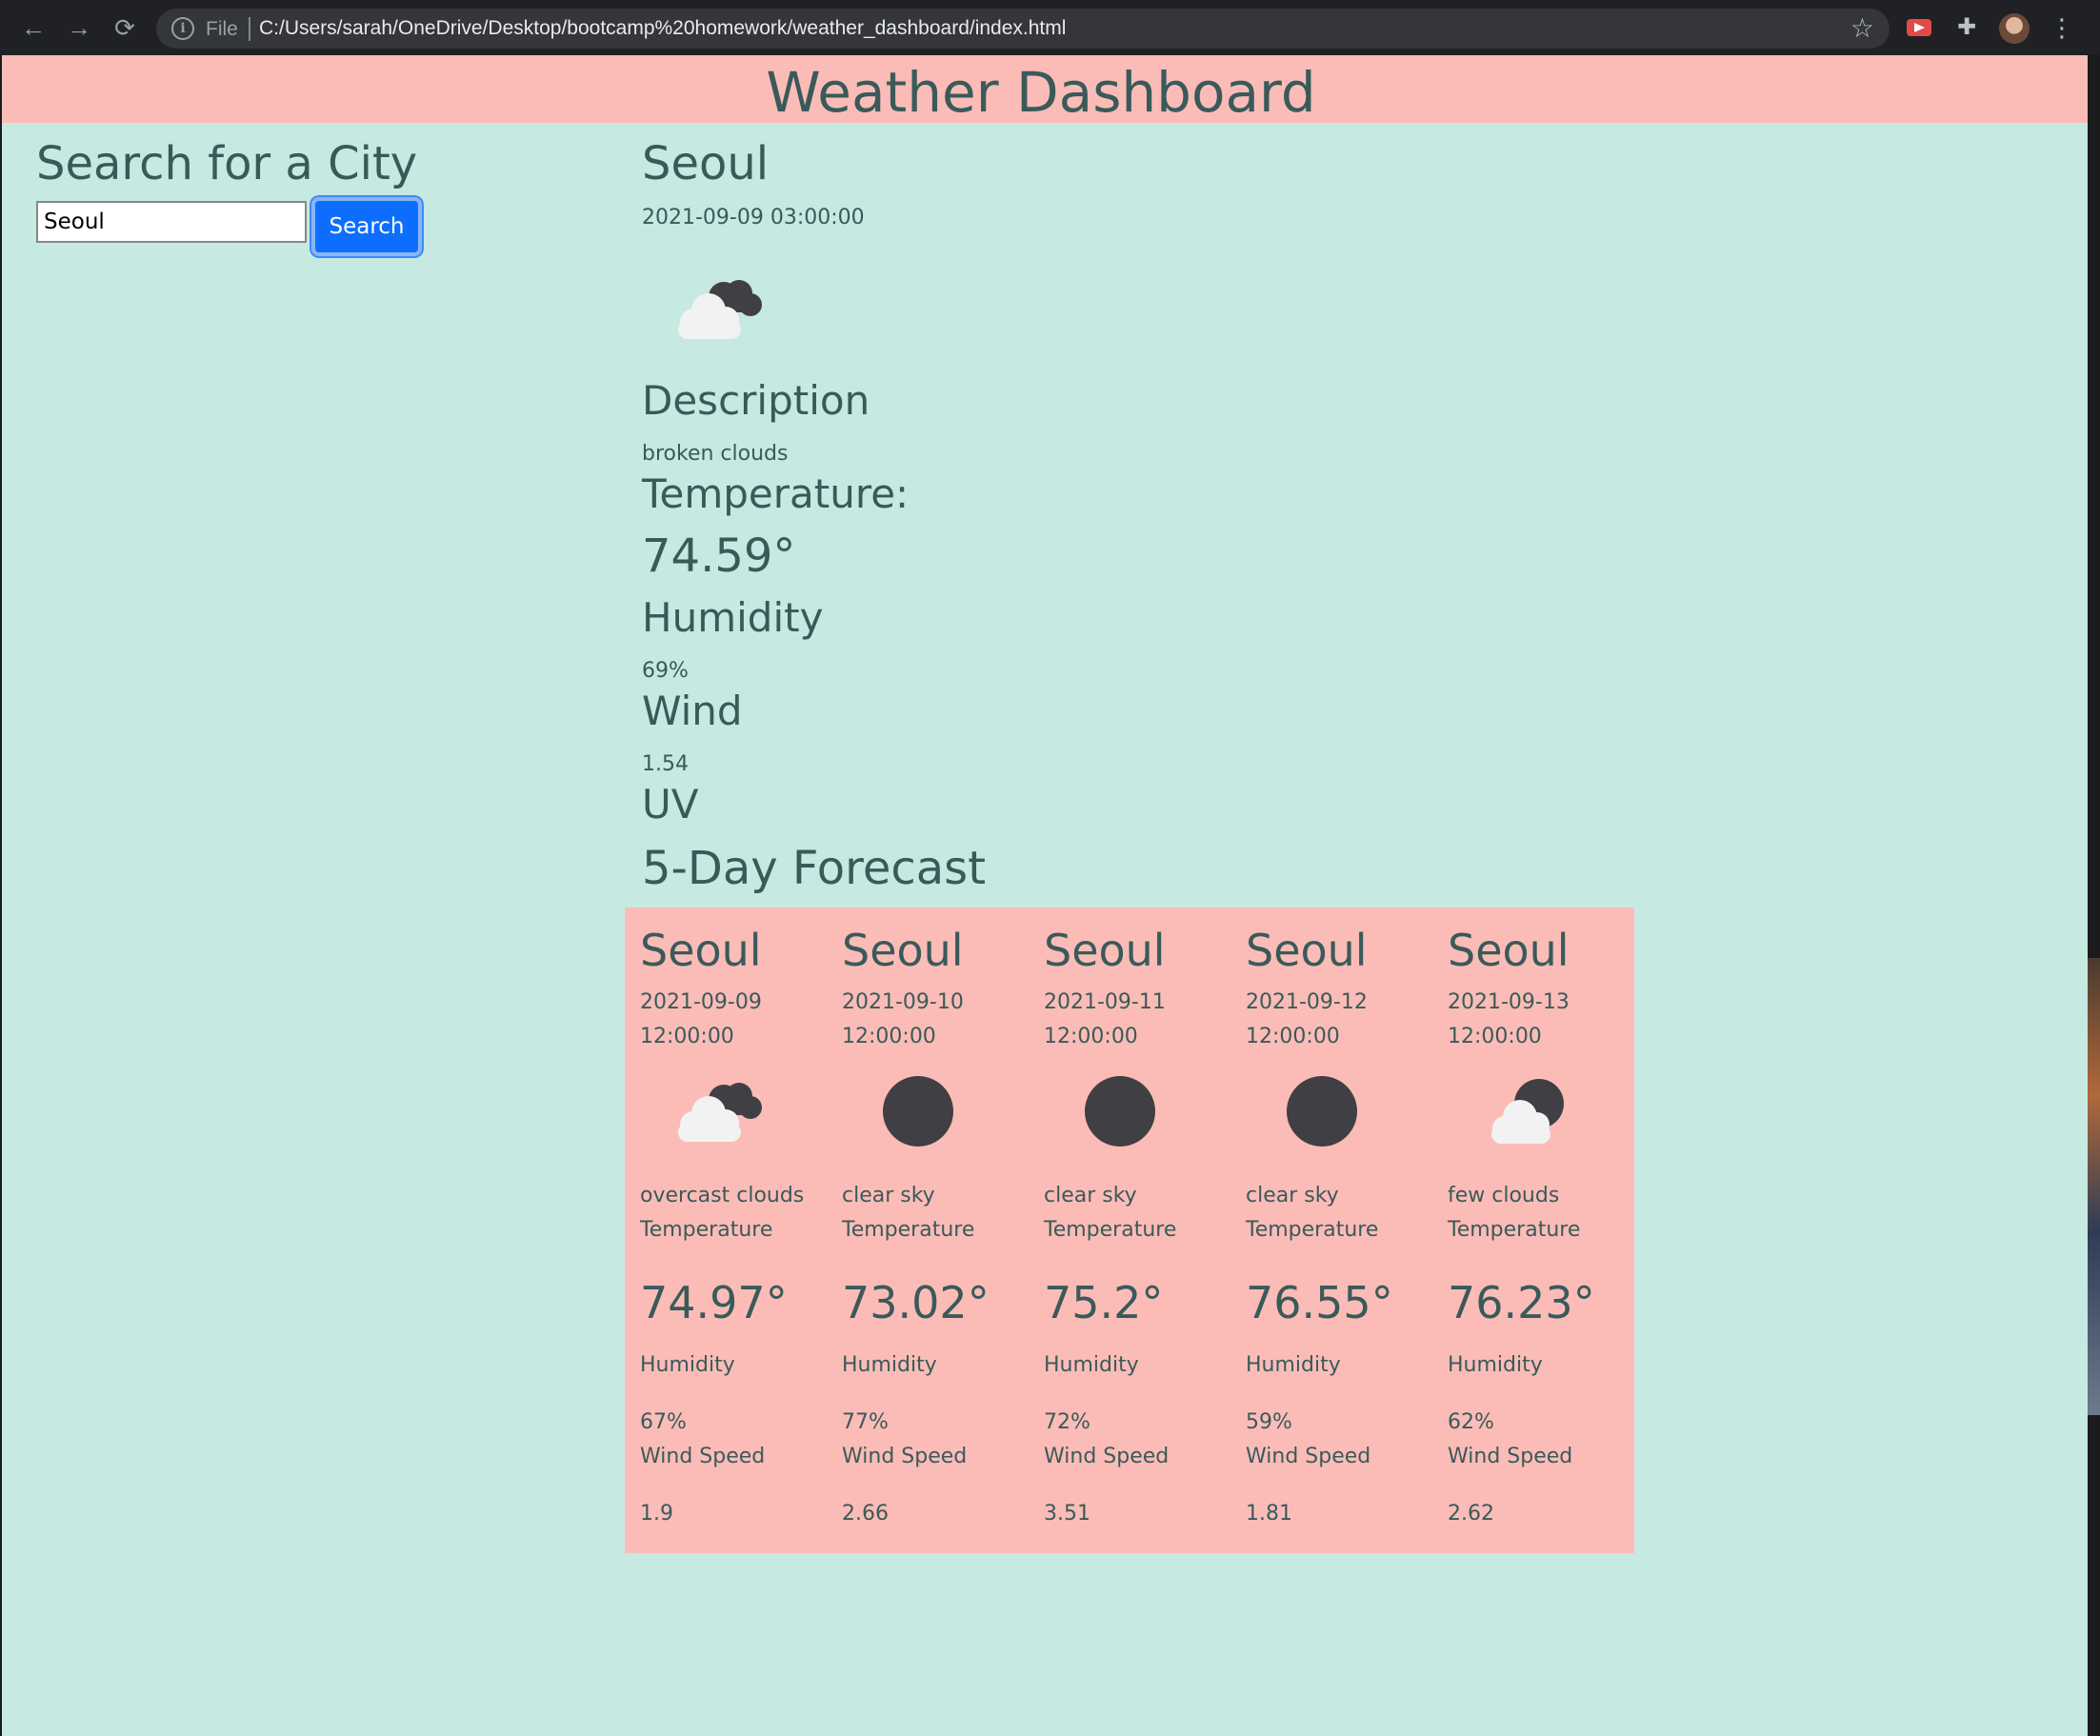 This screenshot has width=2100, height=1736. Describe the element at coordinates (719, 556) in the screenshot. I see `current-temperature: 74.59°` at that location.